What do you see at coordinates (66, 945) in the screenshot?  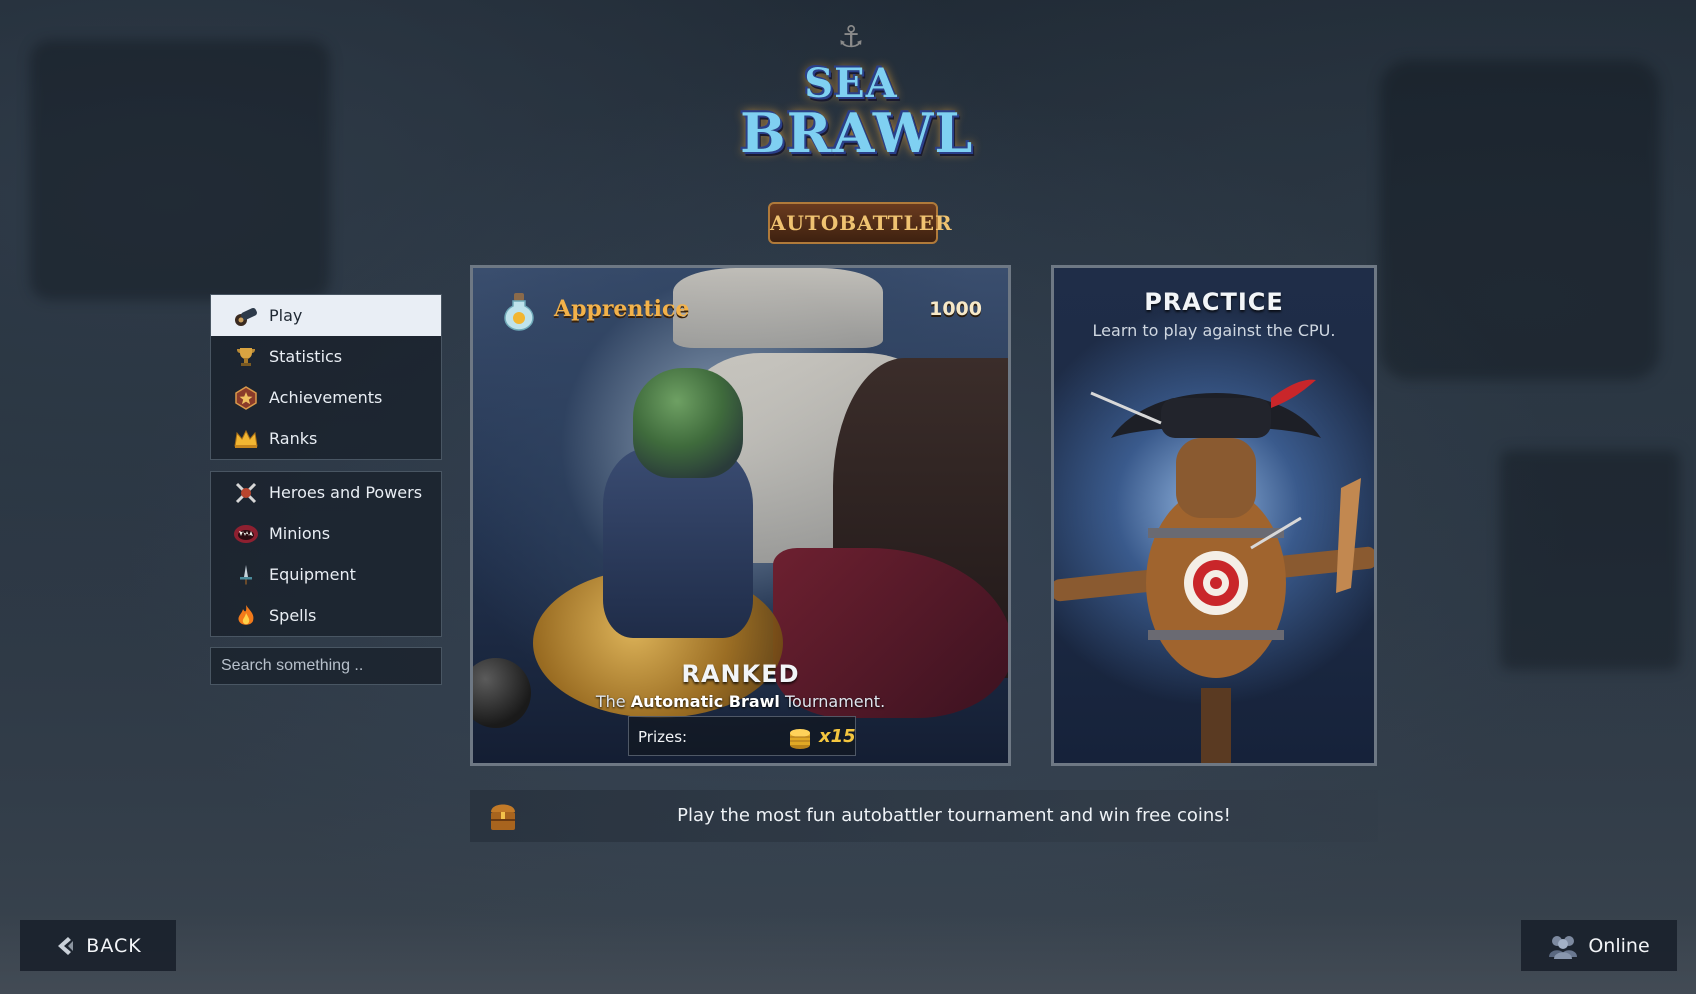 I see `chevron-left-icon` at bounding box center [66, 945].